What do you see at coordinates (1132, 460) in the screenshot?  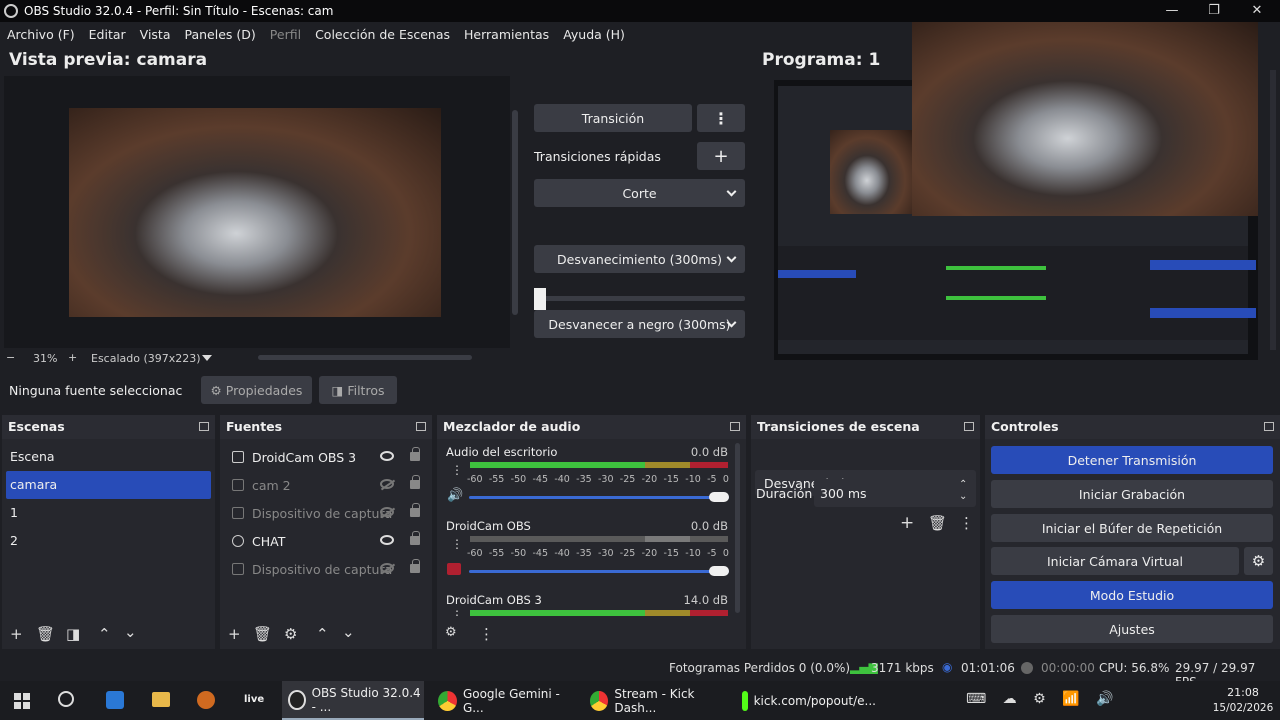 I see `stop-streaming-button: Detener Transmisión` at bounding box center [1132, 460].